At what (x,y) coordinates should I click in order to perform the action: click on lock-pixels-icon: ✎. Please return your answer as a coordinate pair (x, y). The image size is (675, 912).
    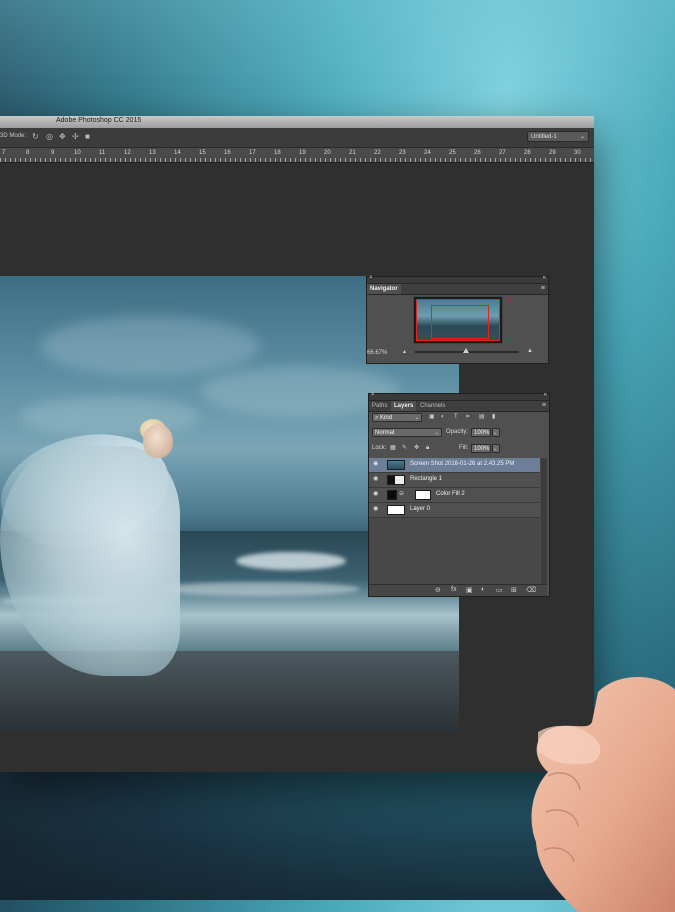
    Looking at the image, I should click on (404, 448).